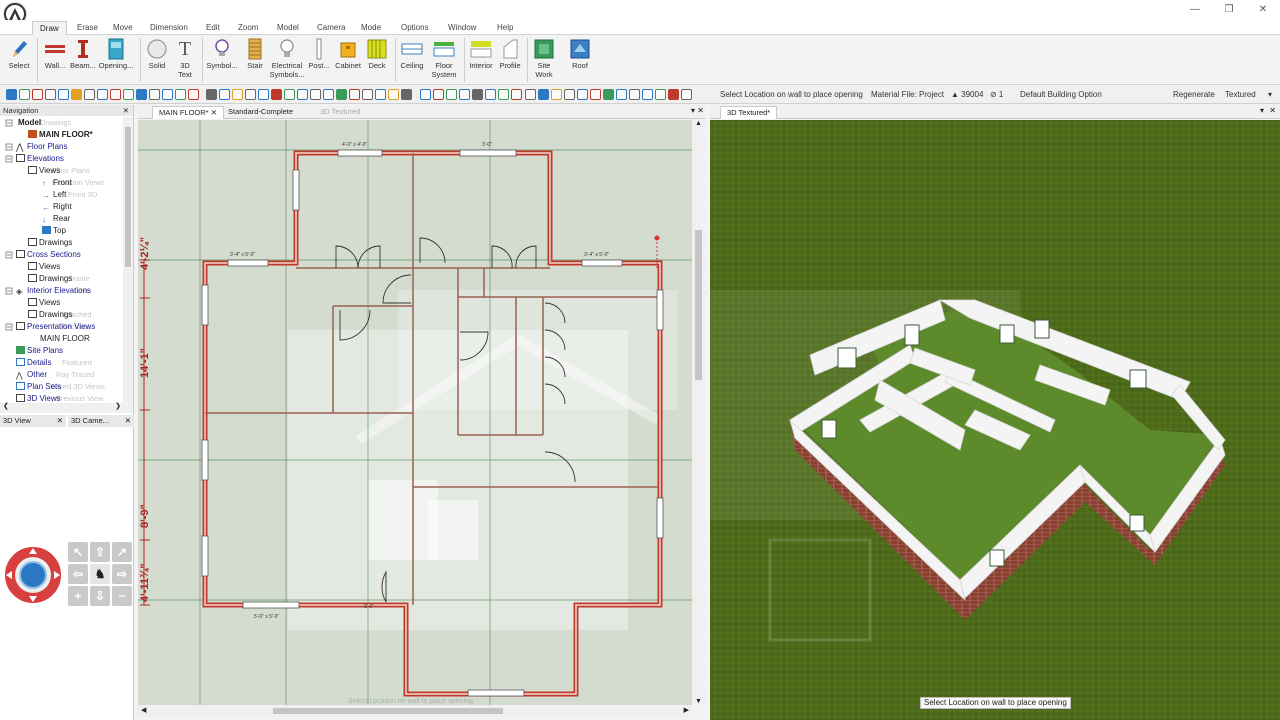 Image resolution: width=1280 pixels, height=720 pixels. I want to click on tab-menu-icon: ▾, so click(693, 110).